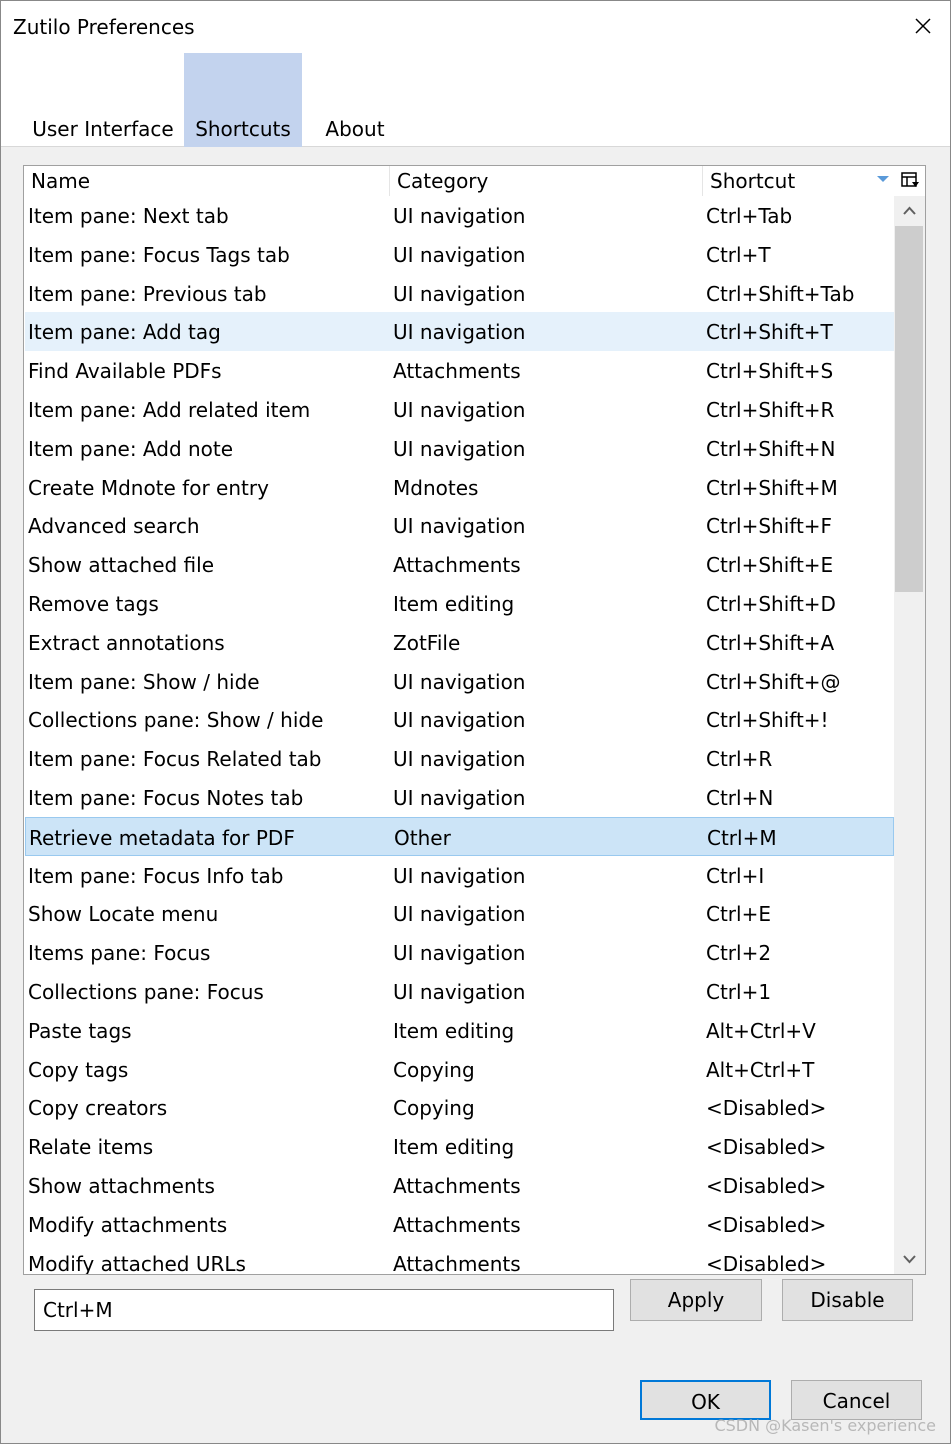  Describe the element at coordinates (324, 1310) in the screenshot. I see `shortcut-input` at that location.